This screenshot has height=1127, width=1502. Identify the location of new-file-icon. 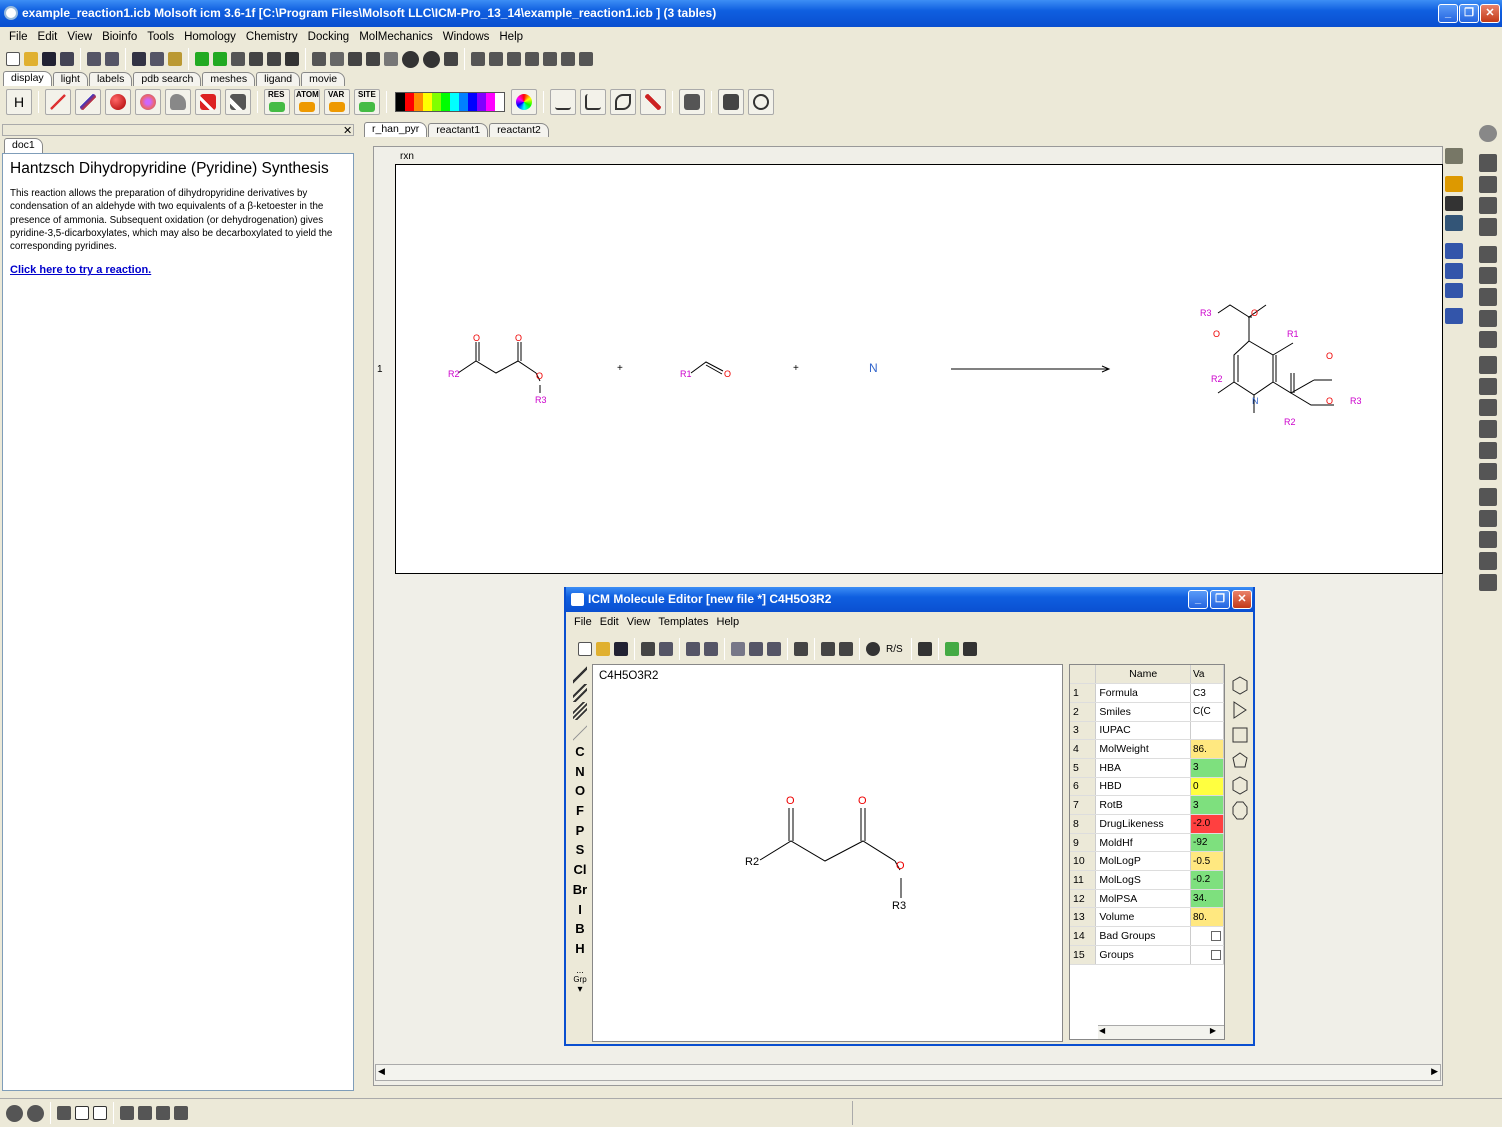
(13, 59).